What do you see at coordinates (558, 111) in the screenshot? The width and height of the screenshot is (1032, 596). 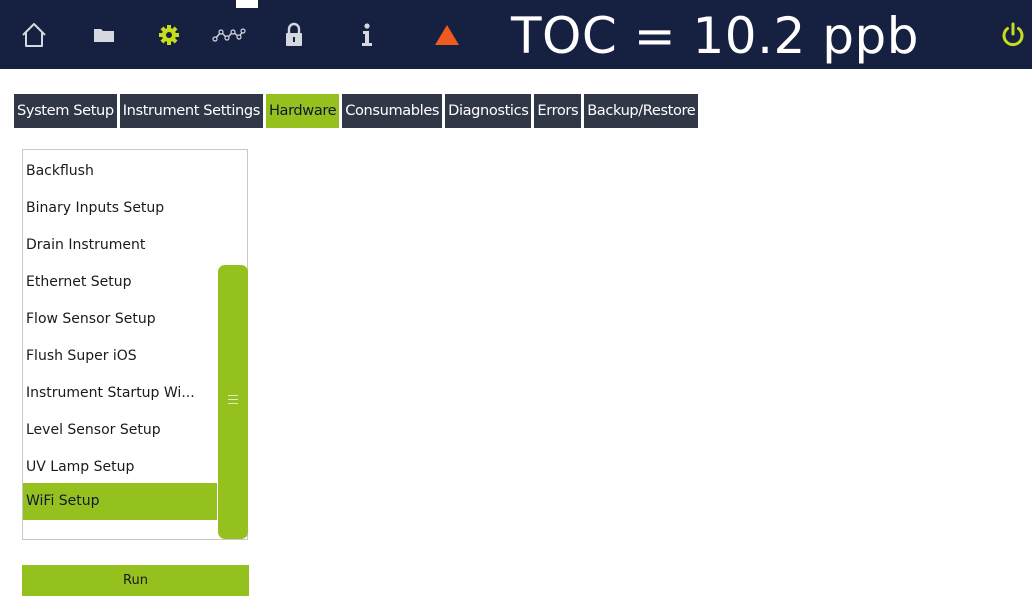 I see `tab-errors: Errors` at bounding box center [558, 111].